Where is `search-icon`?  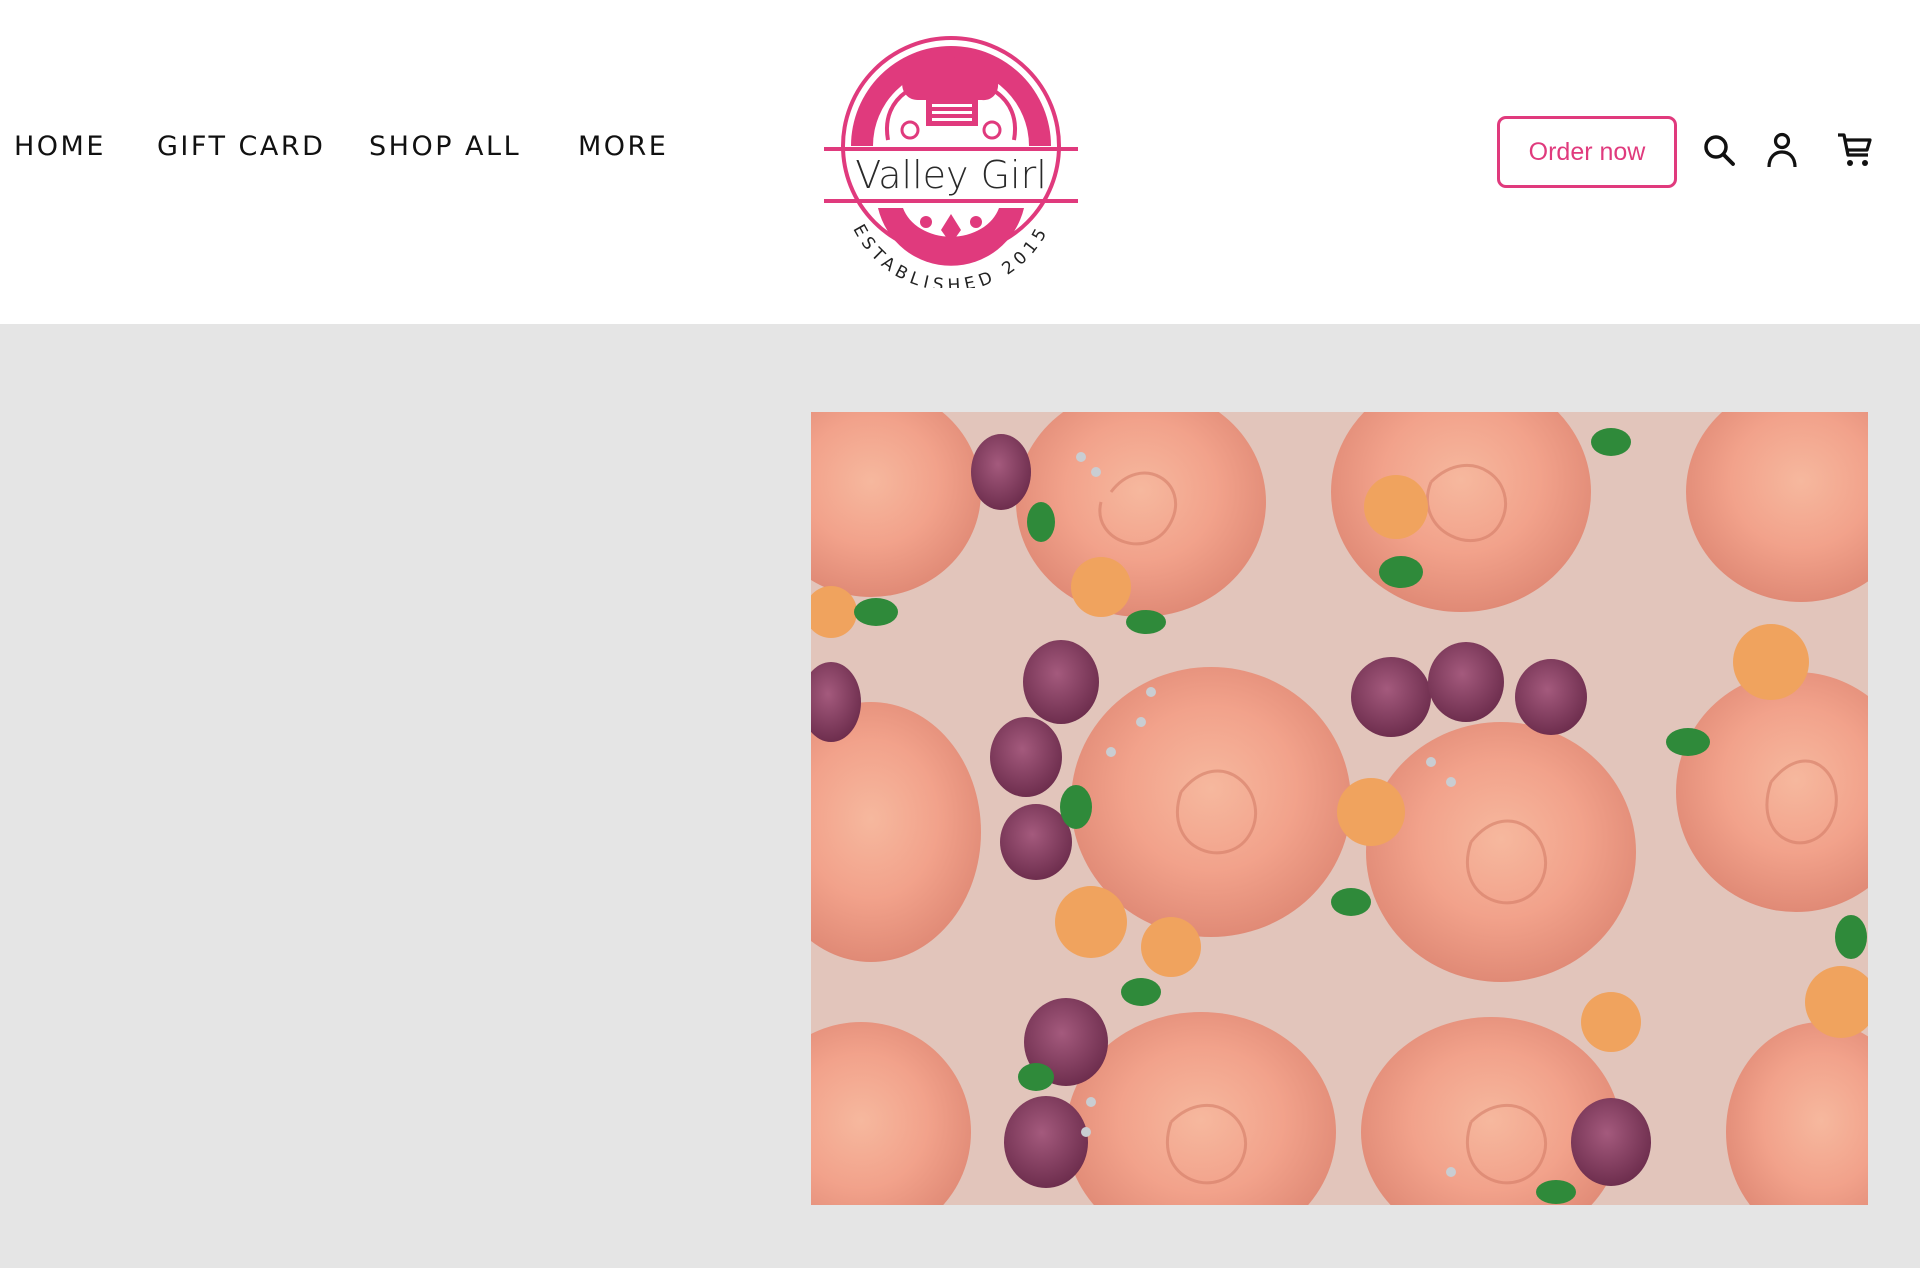 search-icon is located at coordinates (1719, 150).